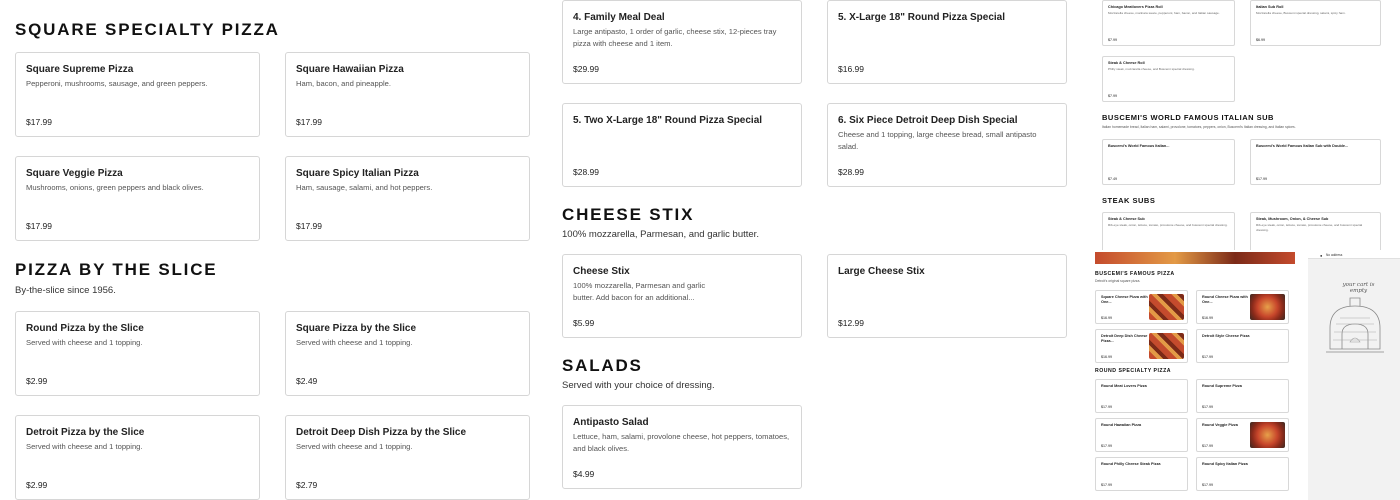  What do you see at coordinates (1242, 435) in the screenshot?
I see `mini-menu-card: Round Veggie Pizza $17.99` at bounding box center [1242, 435].